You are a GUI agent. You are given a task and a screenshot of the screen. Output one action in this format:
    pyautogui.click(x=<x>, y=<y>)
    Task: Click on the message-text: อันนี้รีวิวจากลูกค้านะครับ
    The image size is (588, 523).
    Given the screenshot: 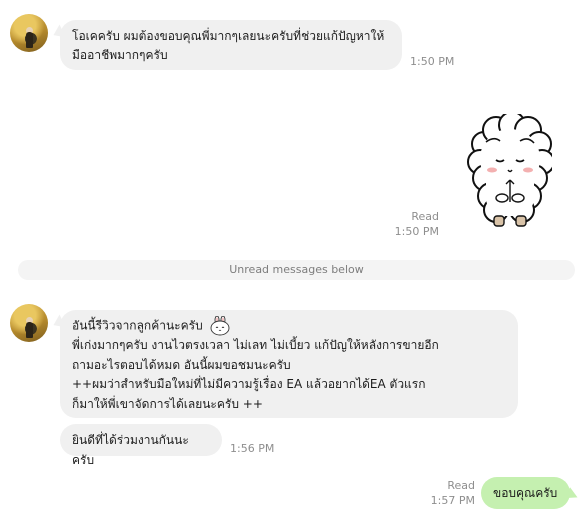 What is the action you would take?
    pyautogui.click(x=137, y=325)
    